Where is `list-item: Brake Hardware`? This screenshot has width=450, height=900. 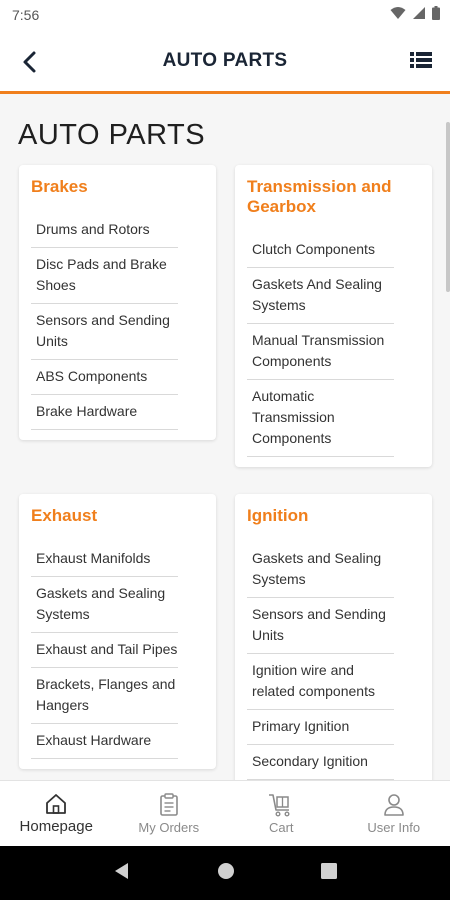 list-item: Brake Hardware is located at coordinates (104, 412).